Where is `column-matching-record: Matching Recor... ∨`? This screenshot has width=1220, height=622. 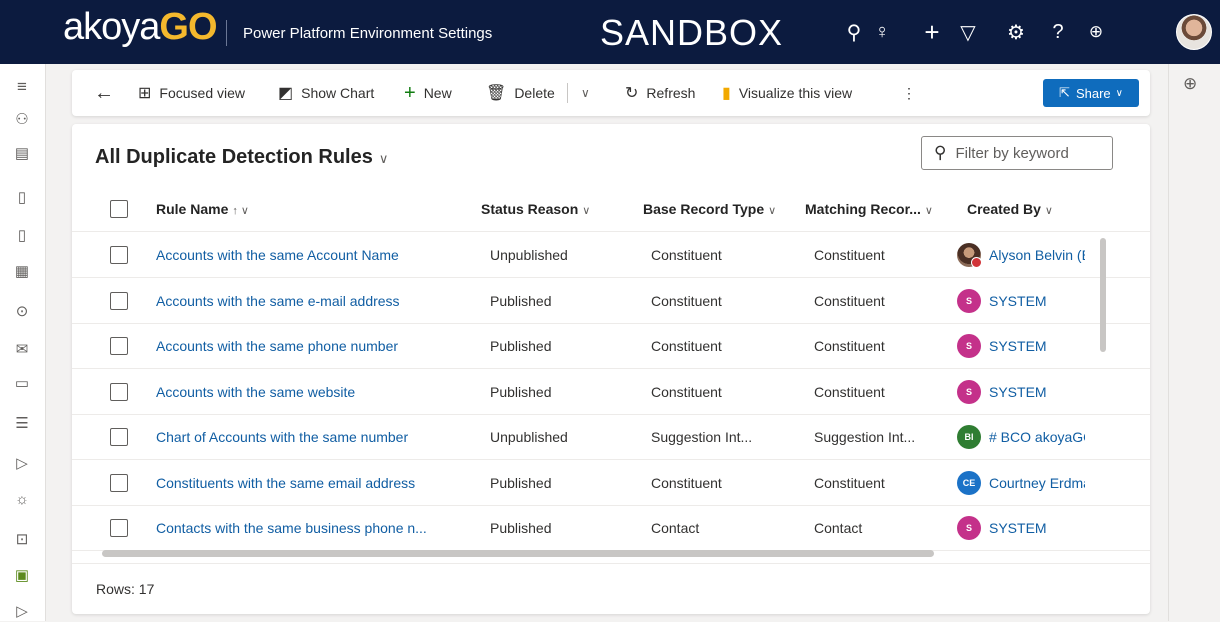 column-matching-record: Matching Recor... ∨ is located at coordinates (869, 209).